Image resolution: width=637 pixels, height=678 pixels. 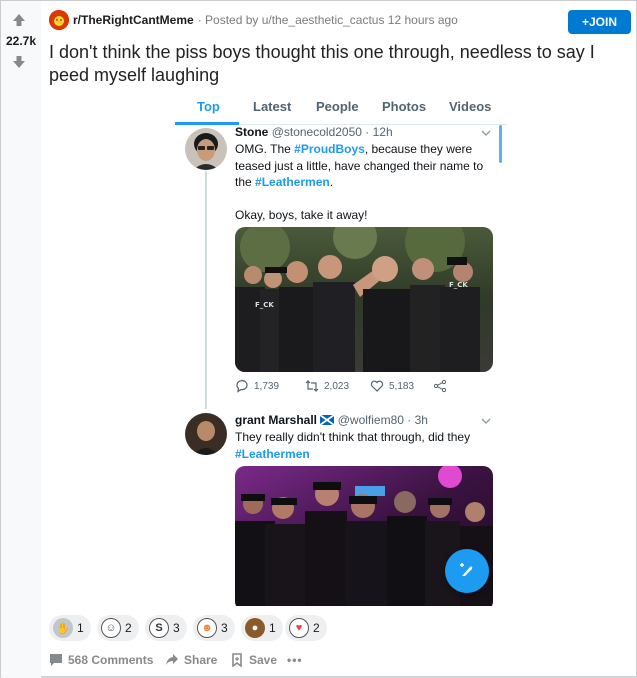 What do you see at coordinates (312, 386) in the screenshot?
I see `retweet-icon` at bounding box center [312, 386].